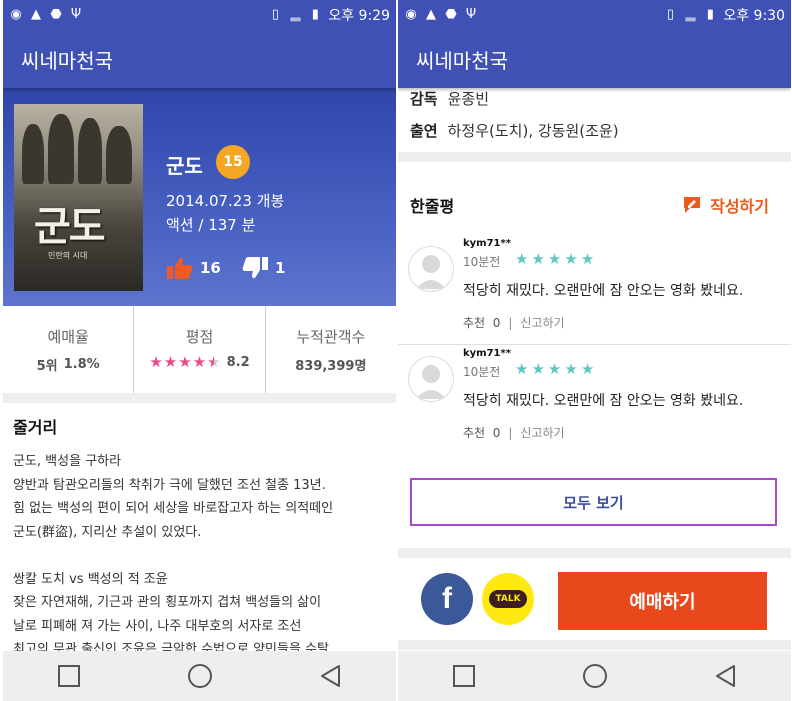 The image size is (792, 701). I want to click on movie-poster: 군도 민란의 시대, so click(78, 197).